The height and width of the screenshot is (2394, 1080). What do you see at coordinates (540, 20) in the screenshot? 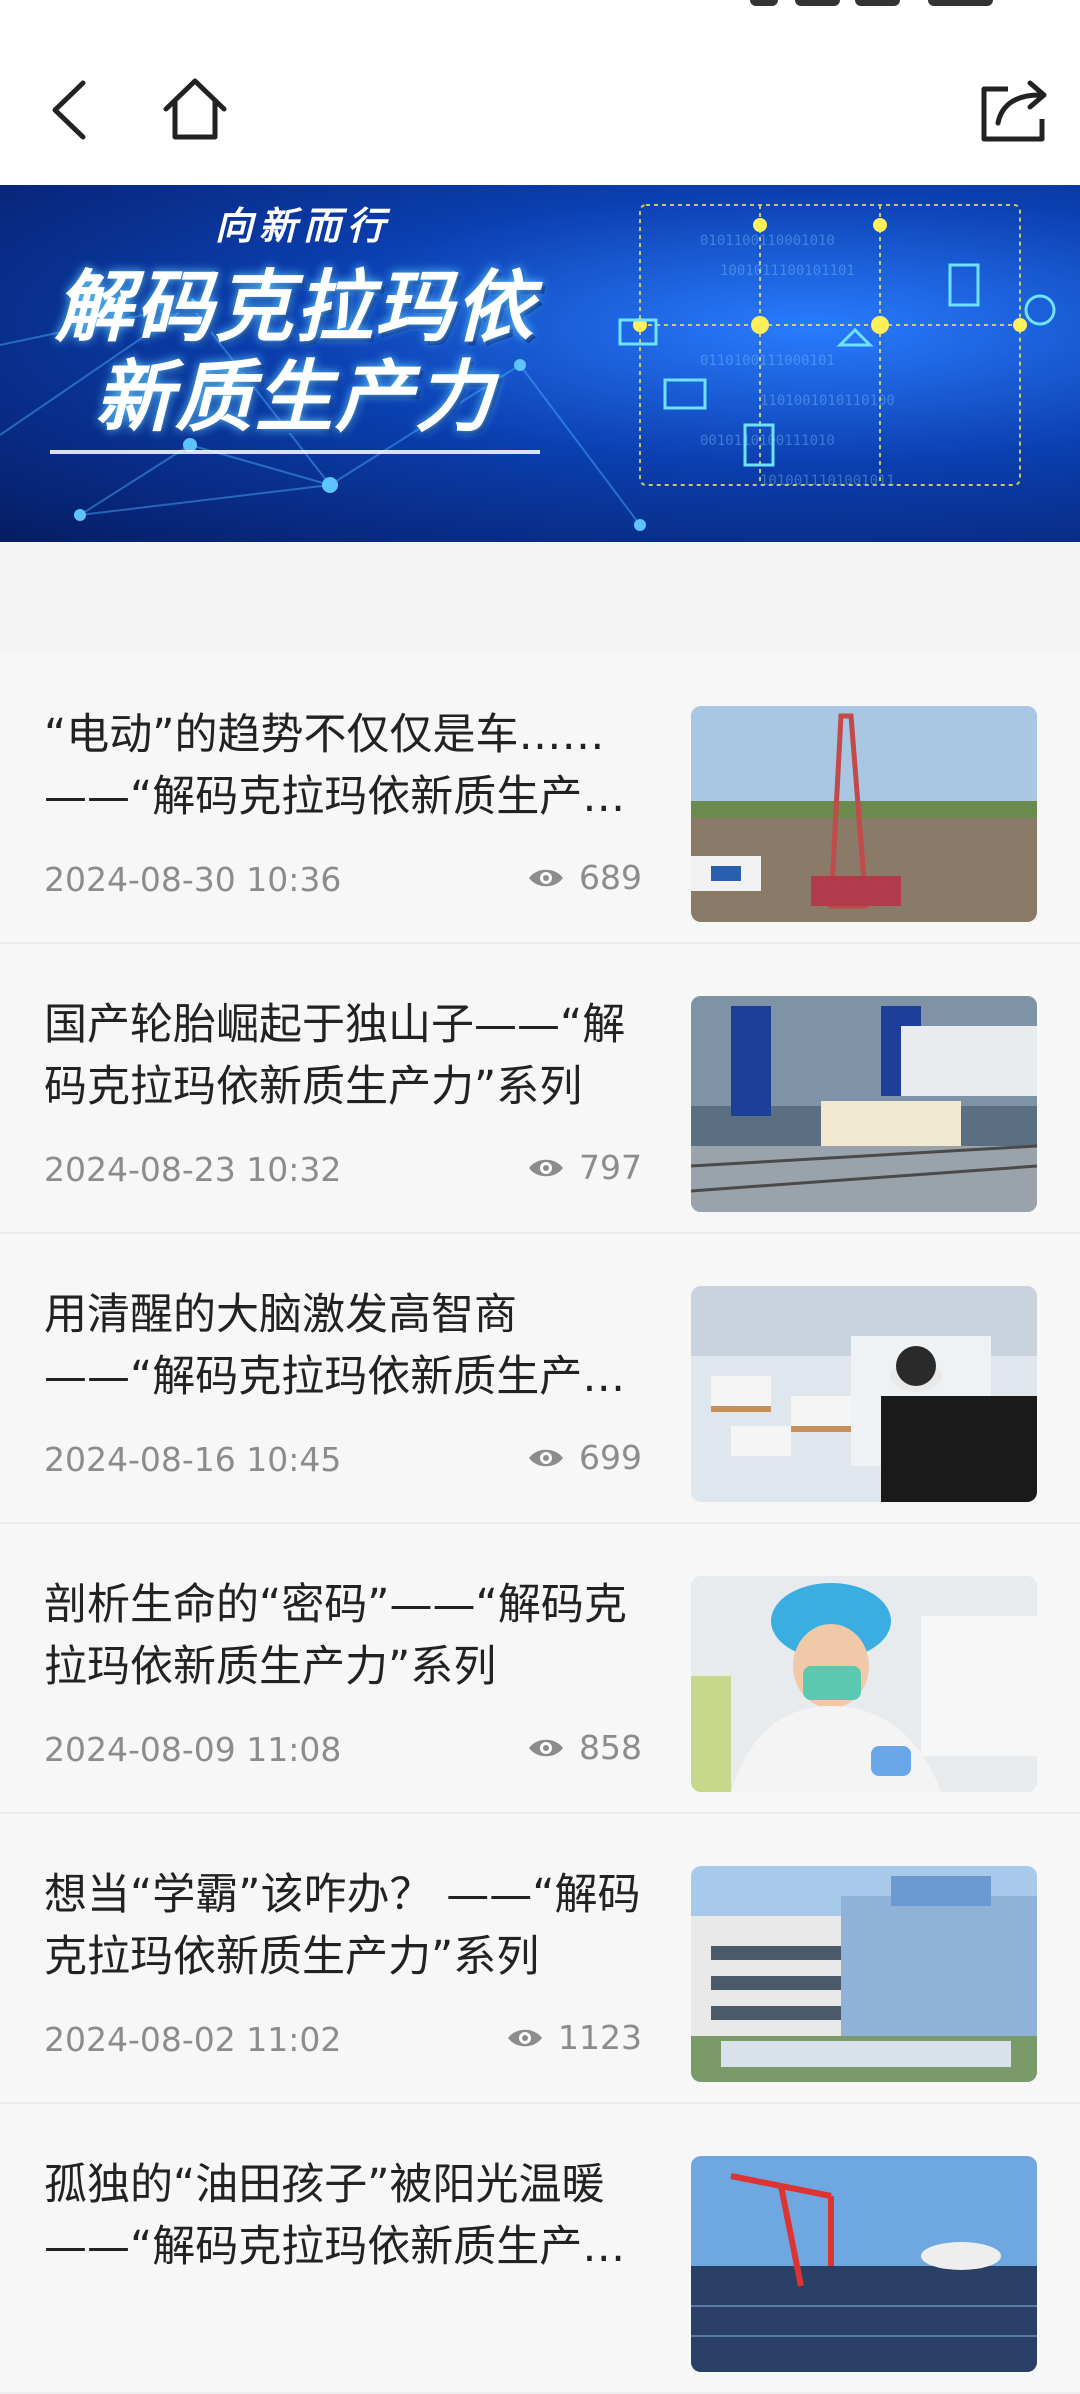
I see `status-bar` at bounding box center [540, 20].